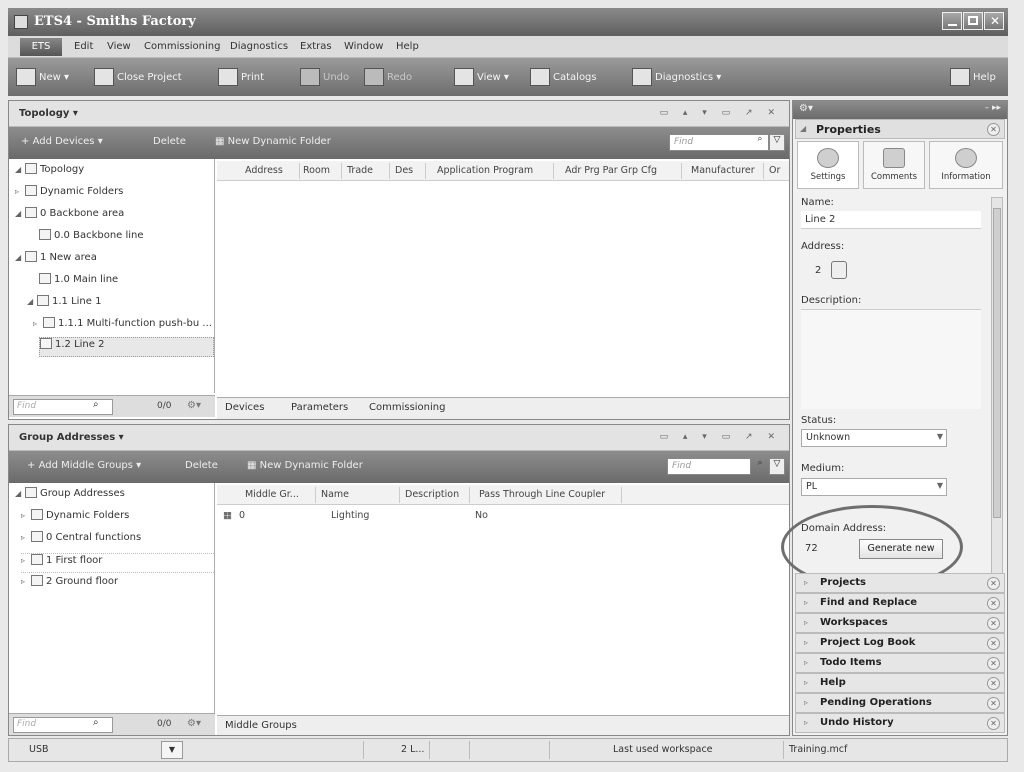  Describe the element at coordinates (891, 220) in the screenshot. I see `name-field: Line 2` at that location.